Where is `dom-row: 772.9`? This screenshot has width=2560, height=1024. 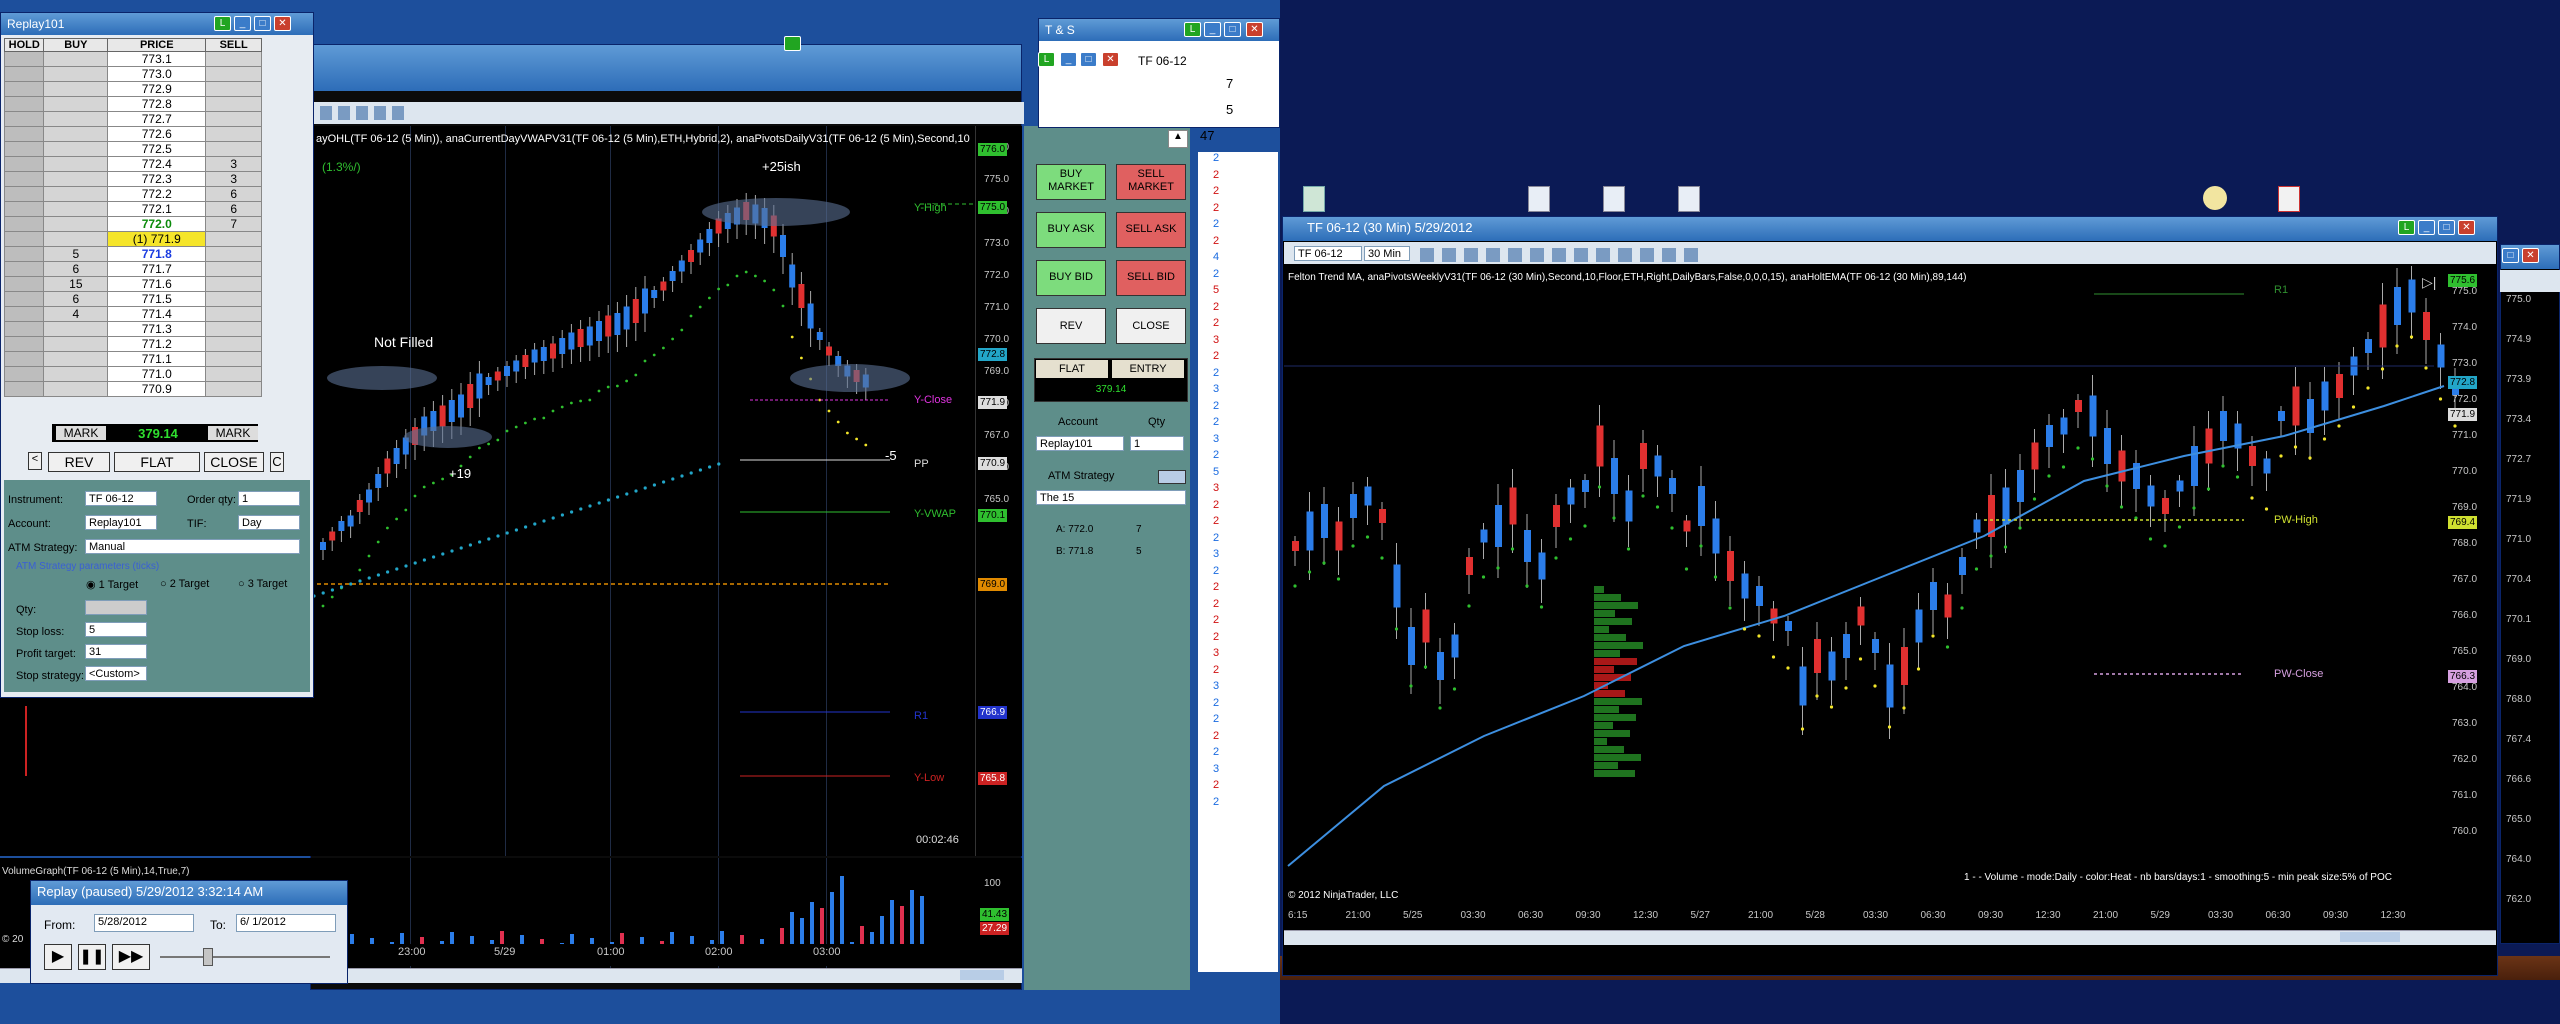 dom-row: 772.9 is located at coordinates (132, 89).